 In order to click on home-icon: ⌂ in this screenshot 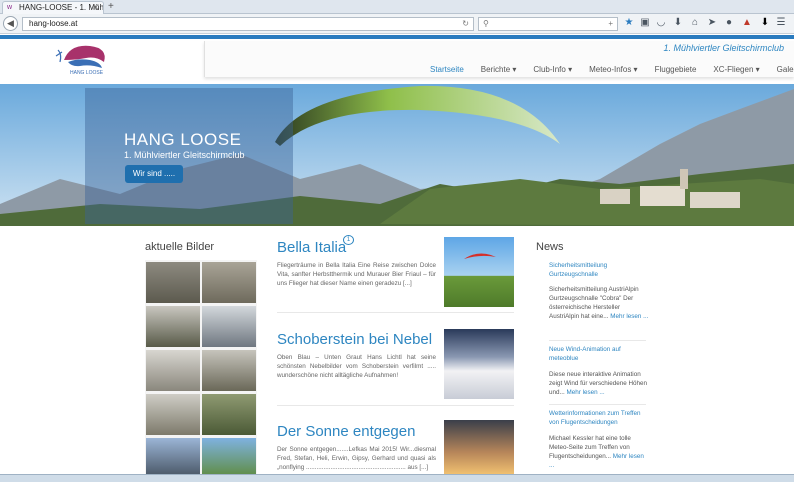, I will do `click(695, 23)`.